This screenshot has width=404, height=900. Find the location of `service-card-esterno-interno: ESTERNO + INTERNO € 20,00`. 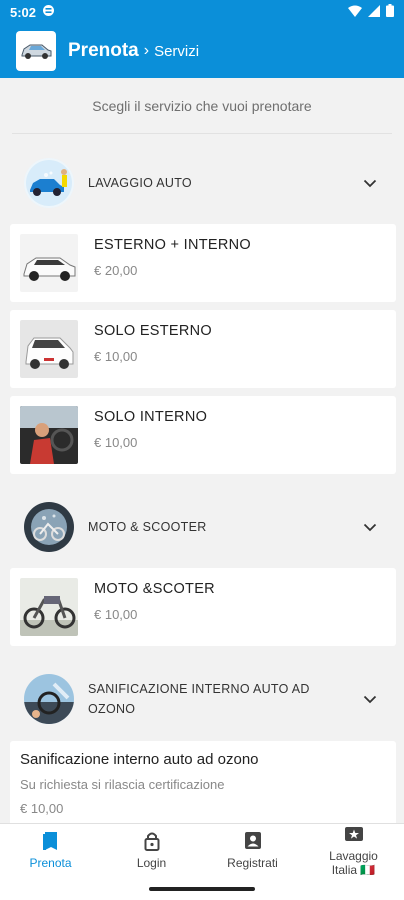

service-card-esterno-interno: ESTERNO + INTERNO € 20,00 is located at coordinates (203, 263).